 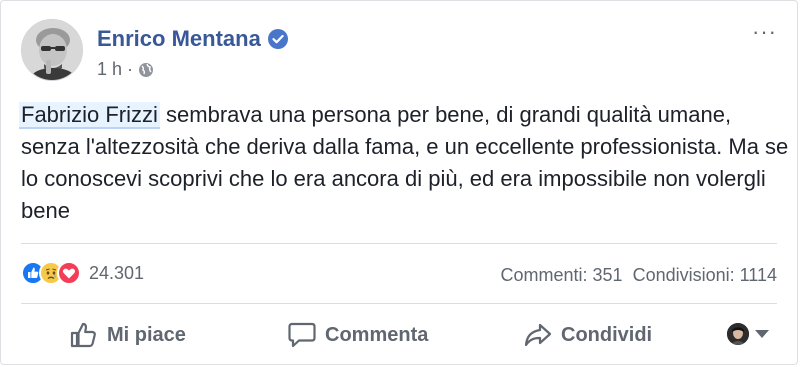 What do you see at coordinates (116, 273) in the screenshot?
I see `reaction-count: 24.301` at bounding box center [116, 273].